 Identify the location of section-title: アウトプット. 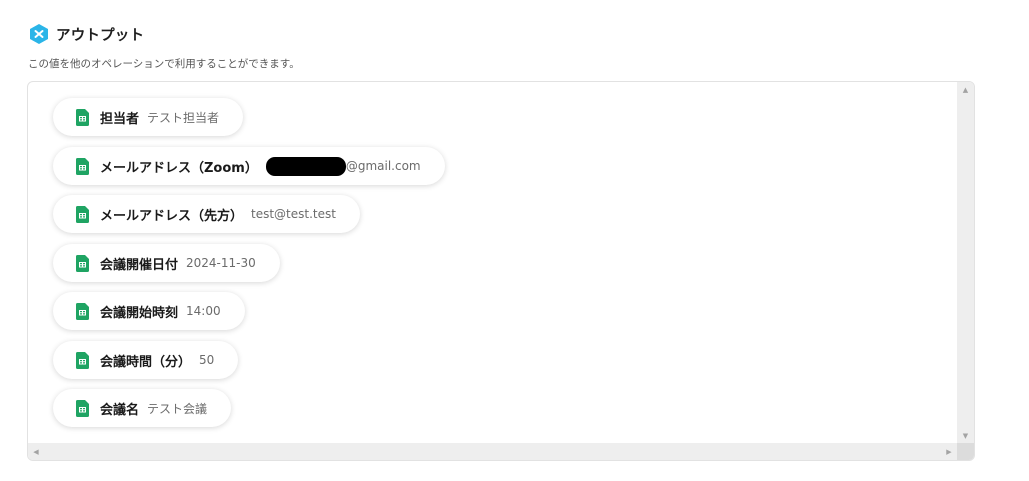
(100, 35).